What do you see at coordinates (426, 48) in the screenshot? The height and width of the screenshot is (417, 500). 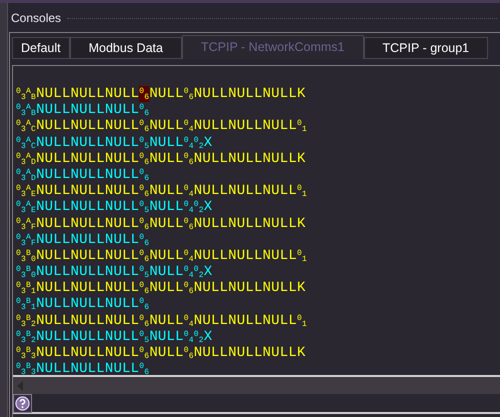 I see `console-tab: TCPIP - group1` at bounding box center [426, 48].